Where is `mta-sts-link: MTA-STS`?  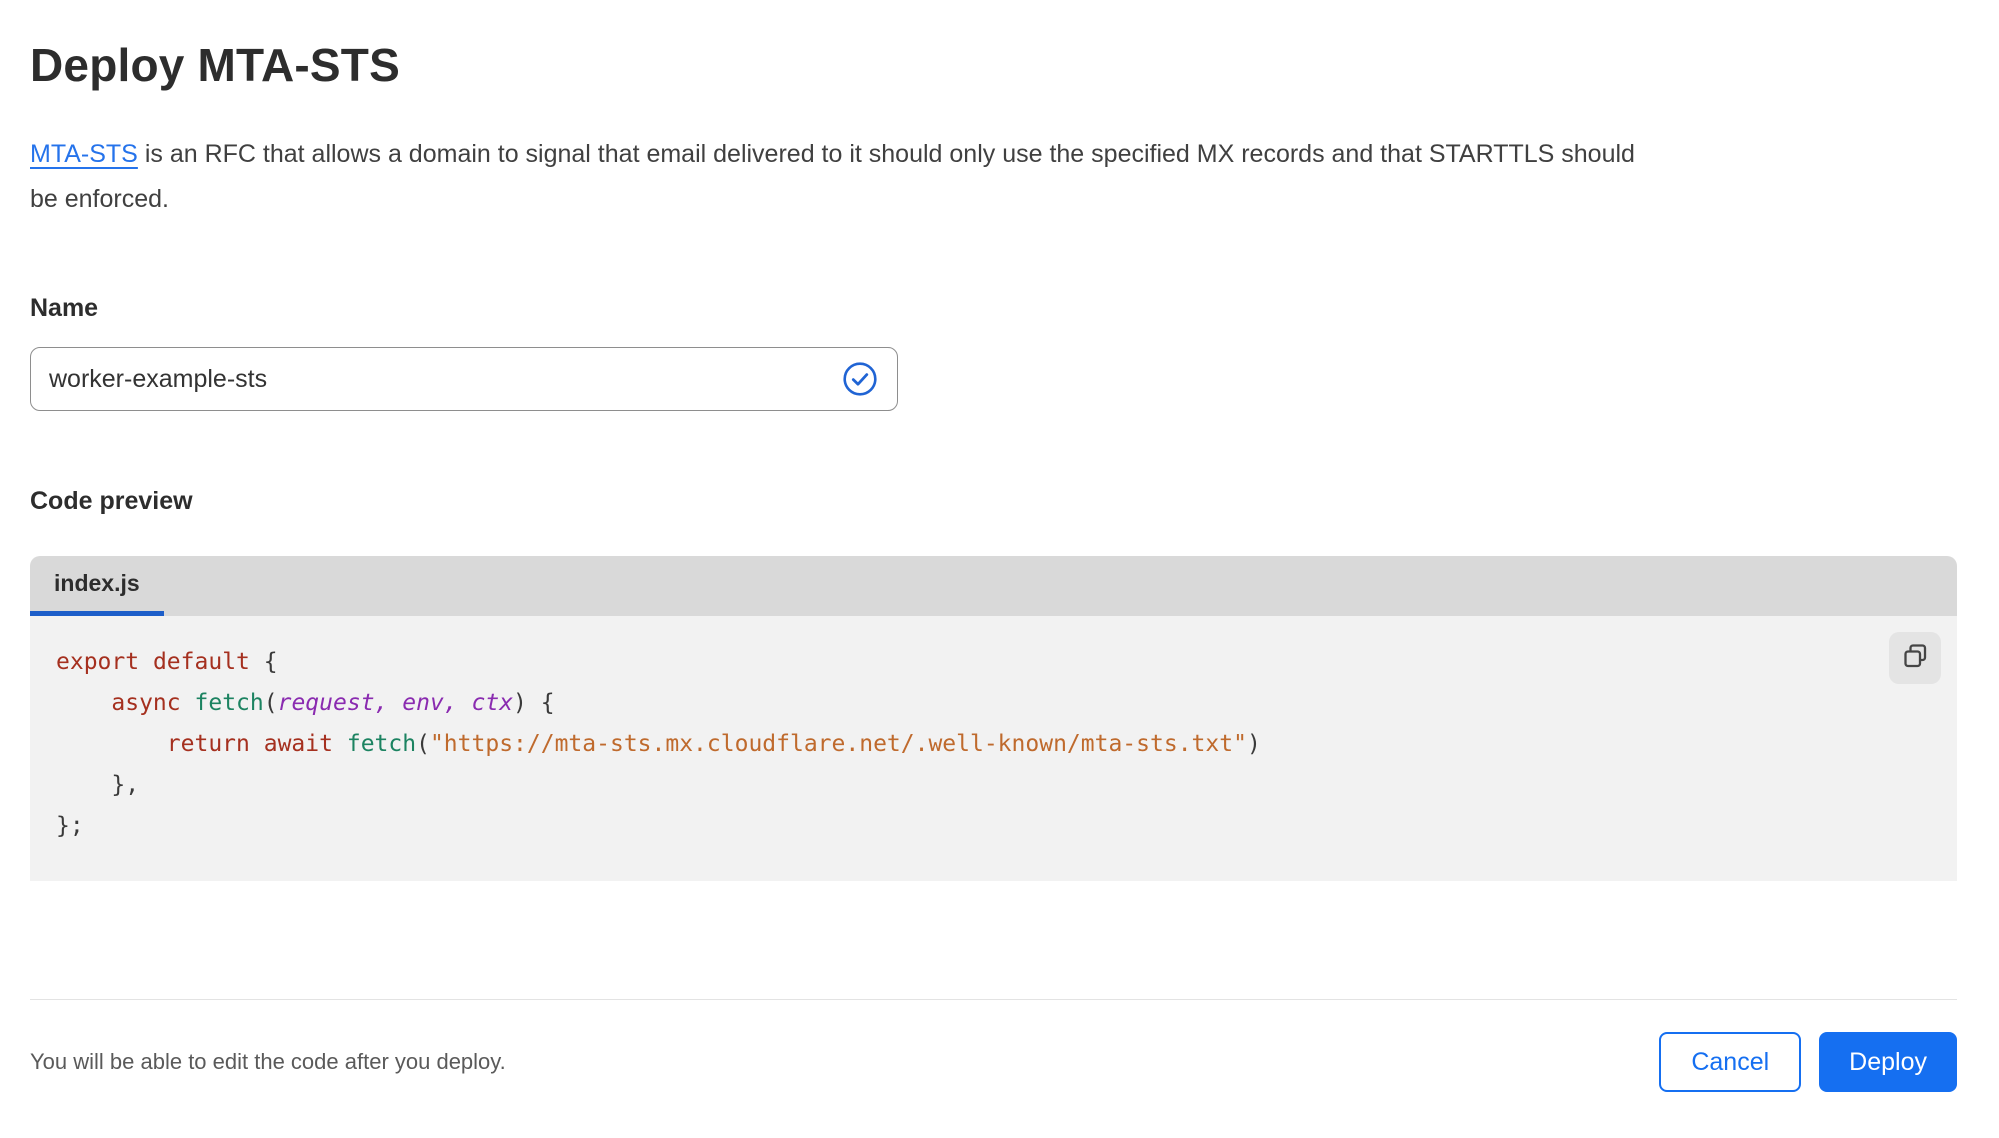
mta-sts-link: MTA-STS is located at coordinates (84, 154).